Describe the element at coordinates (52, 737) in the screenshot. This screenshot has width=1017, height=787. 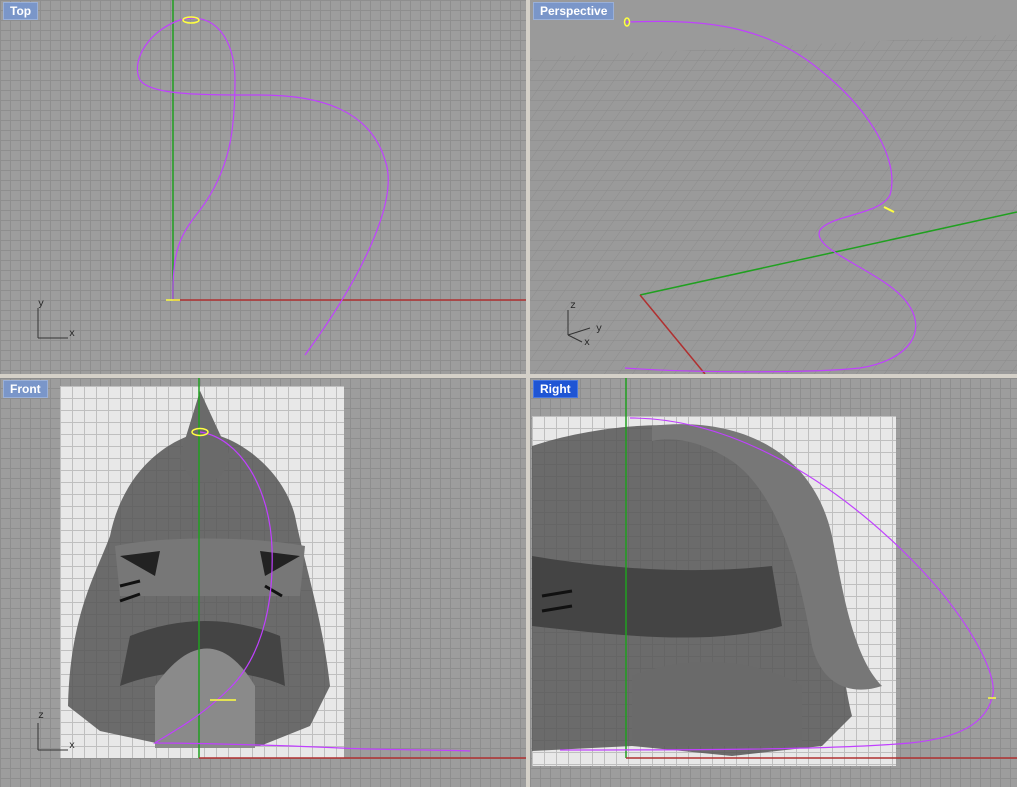
I see `axis-gizmo-front` at that location.